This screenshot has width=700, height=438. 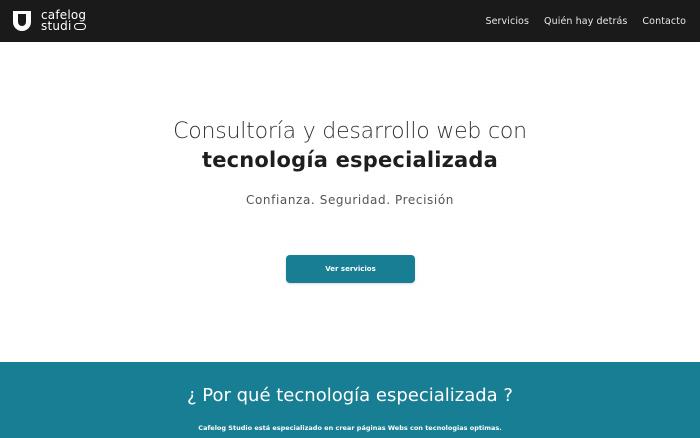 What do you see at coordinates (664, 21) in the screenshot?
I see `nav-item-contacto: Contacto` at bounding box center [664, 21].